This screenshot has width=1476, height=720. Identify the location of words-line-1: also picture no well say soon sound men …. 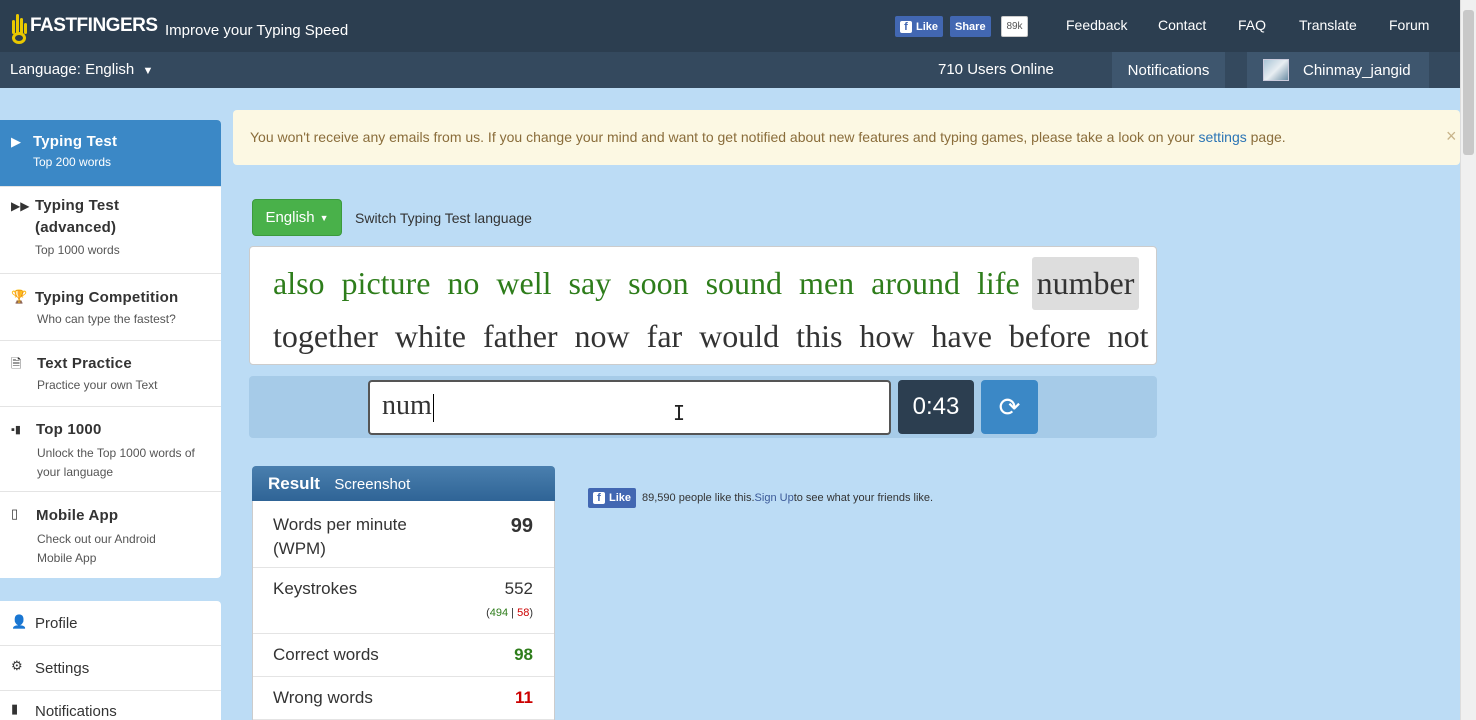
(712, 283).